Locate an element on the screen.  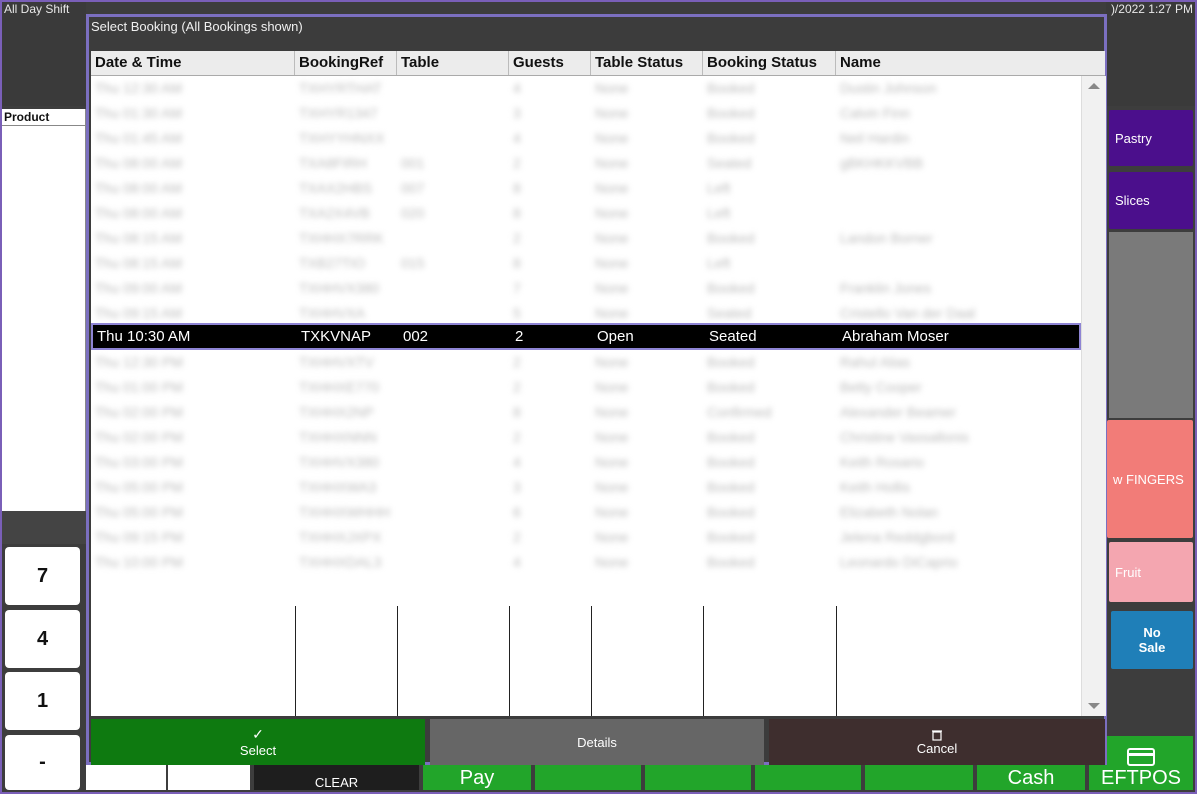
col-table-status: Table Status is located at coordinates (647, 63).